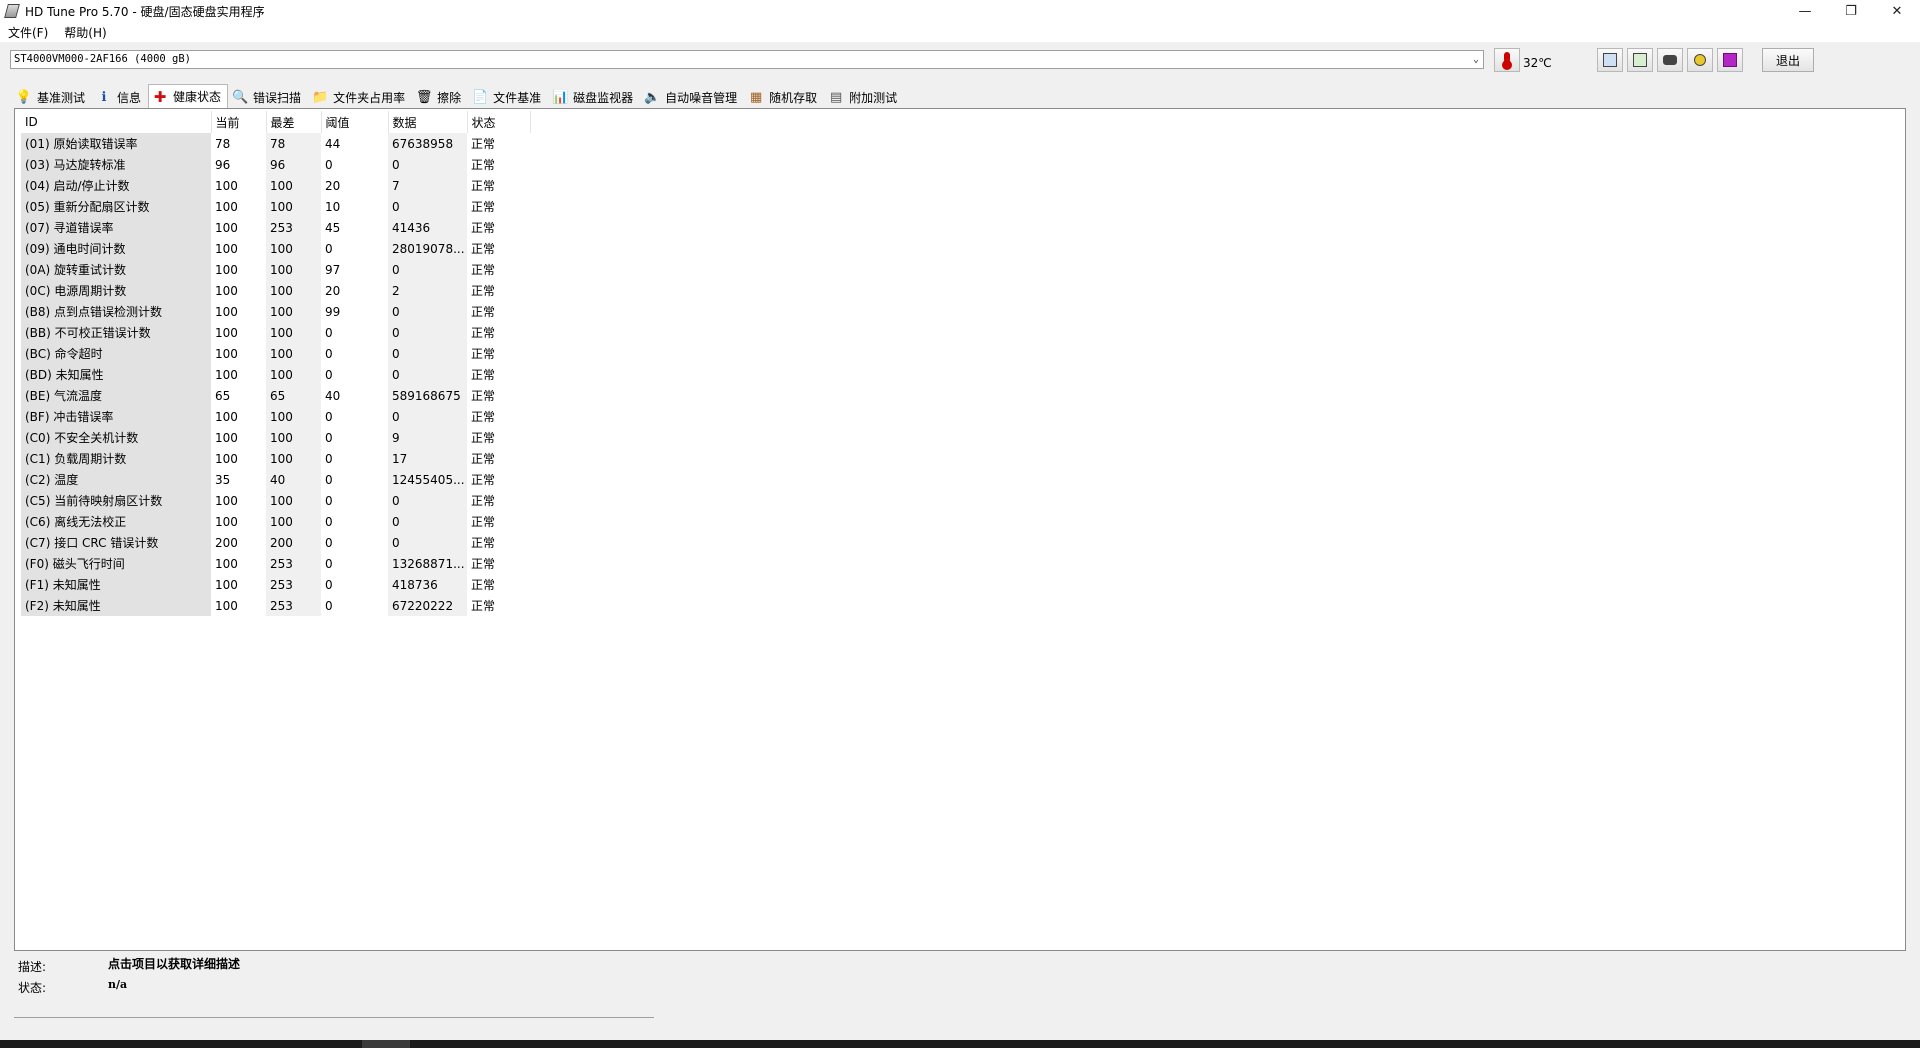  What do you see at coordinates (116, 584) in the screenshot?
I see `cell-id: (F1) 未知属性` at bounding box center [116, 584].